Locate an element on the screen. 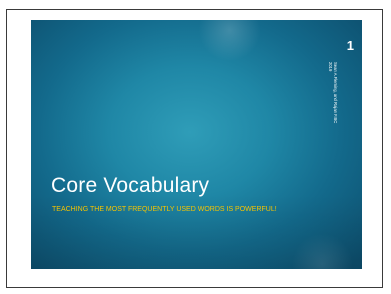 This screenshot has height=294, width=391. year-line: 2019 is located at coordinates (330, 67).